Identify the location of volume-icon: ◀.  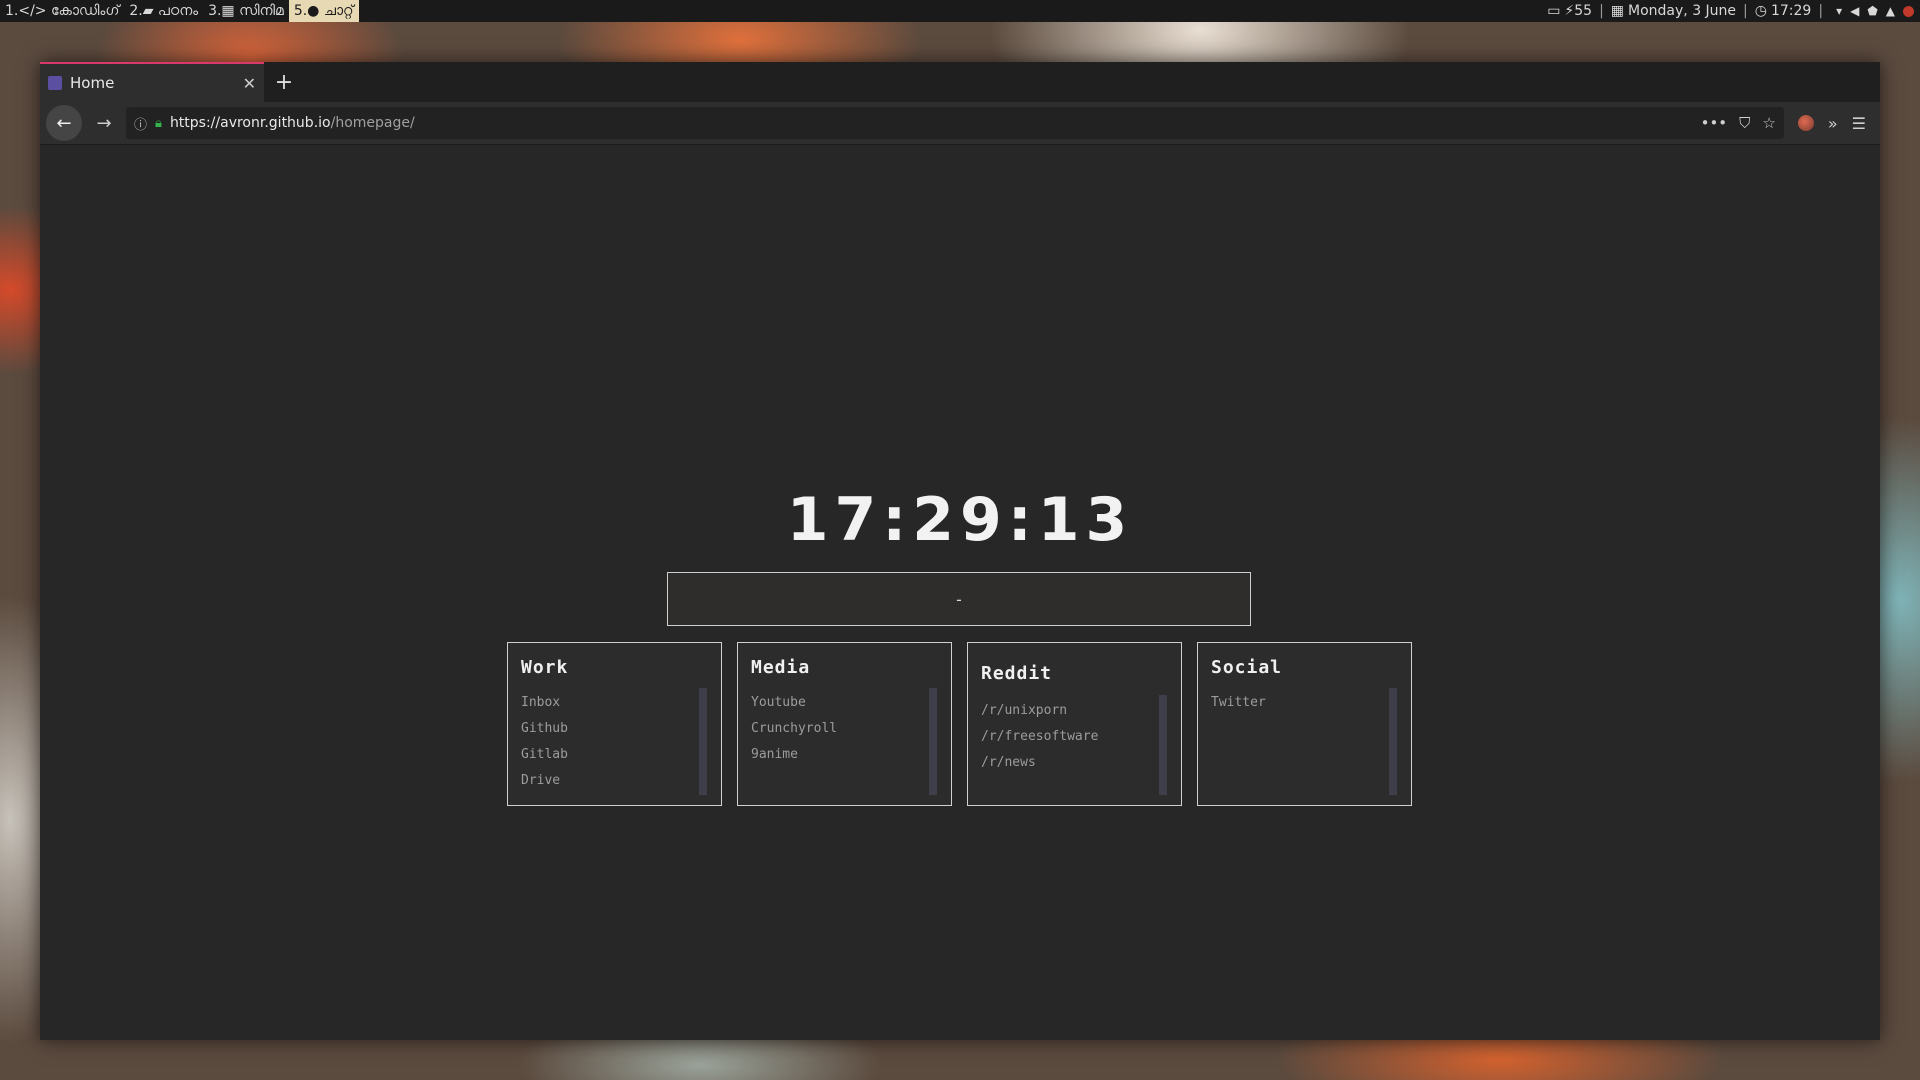
(1854, 11).